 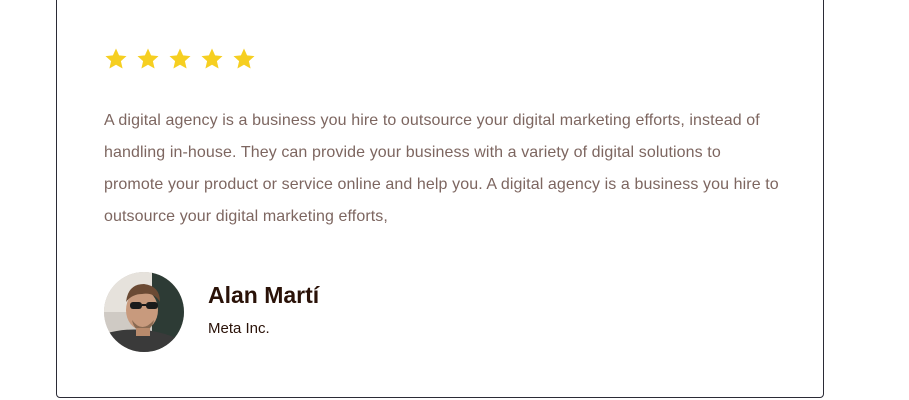 I want to click on star-rating, so click(x=180, y=59).